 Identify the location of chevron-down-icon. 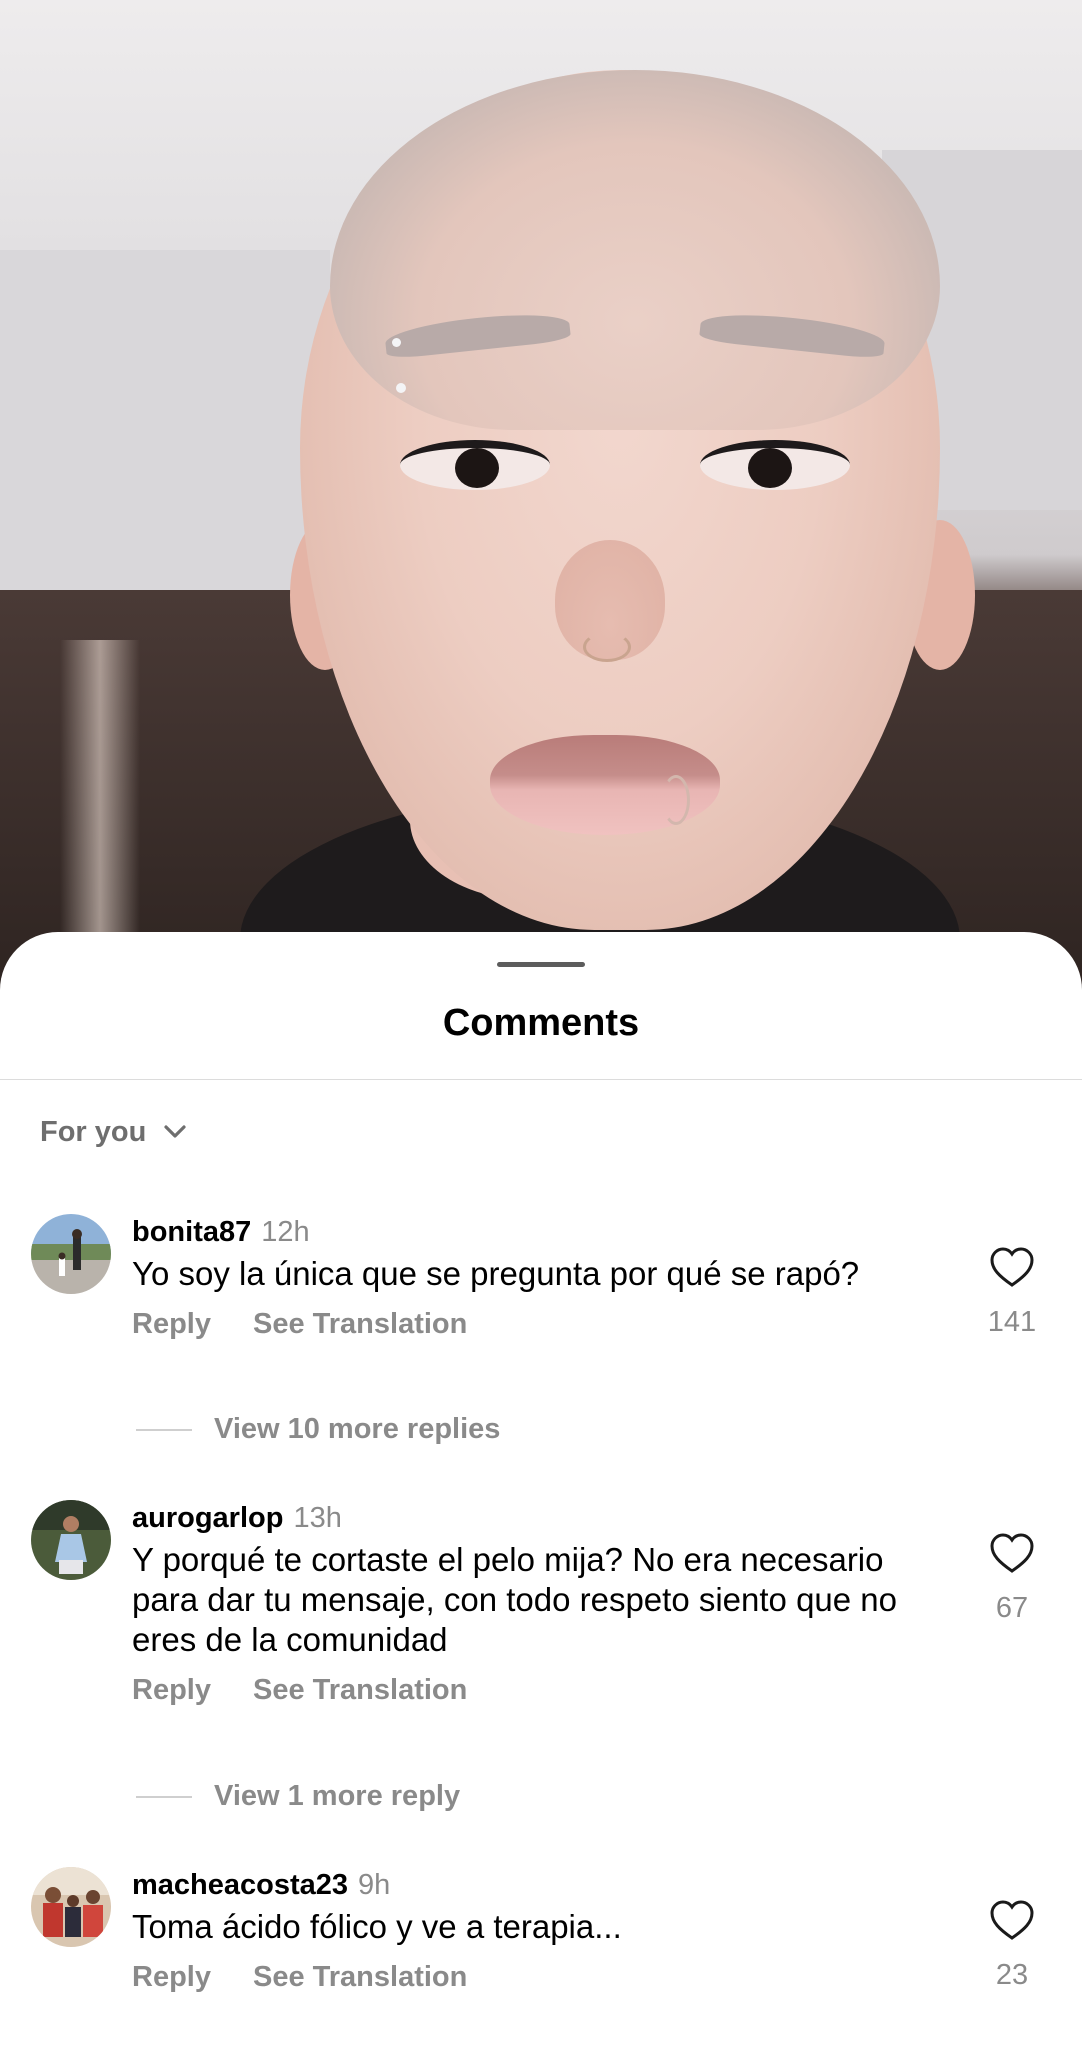
(175, 1131).